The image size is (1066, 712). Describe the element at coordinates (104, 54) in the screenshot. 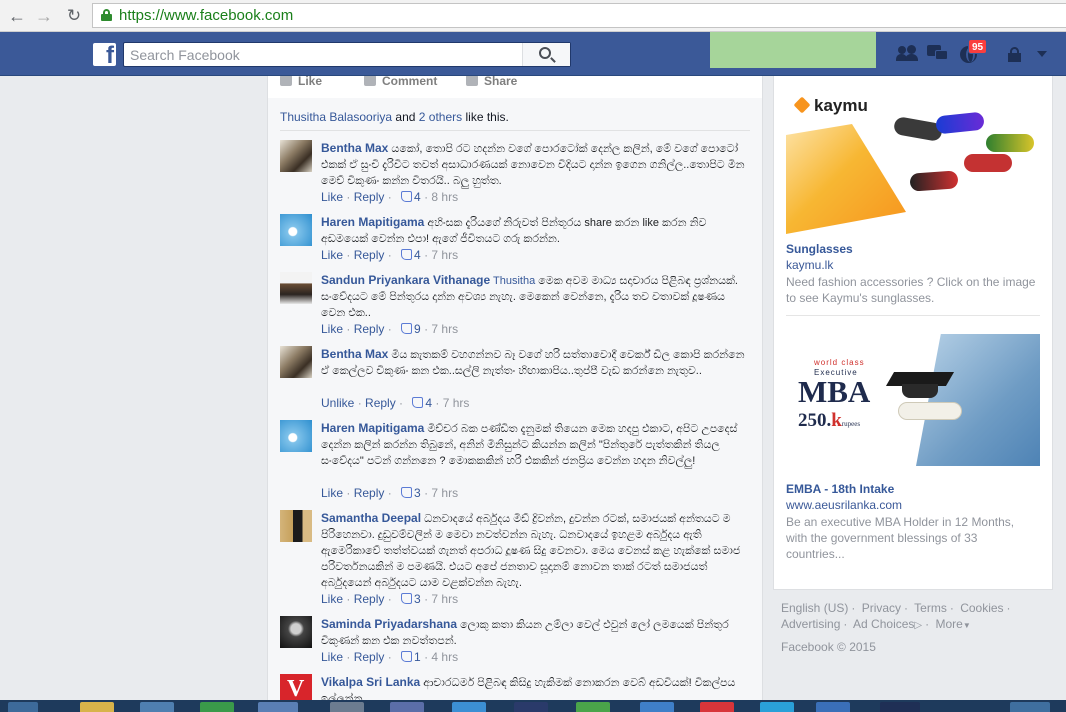

I see `facebook-logo-icon: f` at that location.